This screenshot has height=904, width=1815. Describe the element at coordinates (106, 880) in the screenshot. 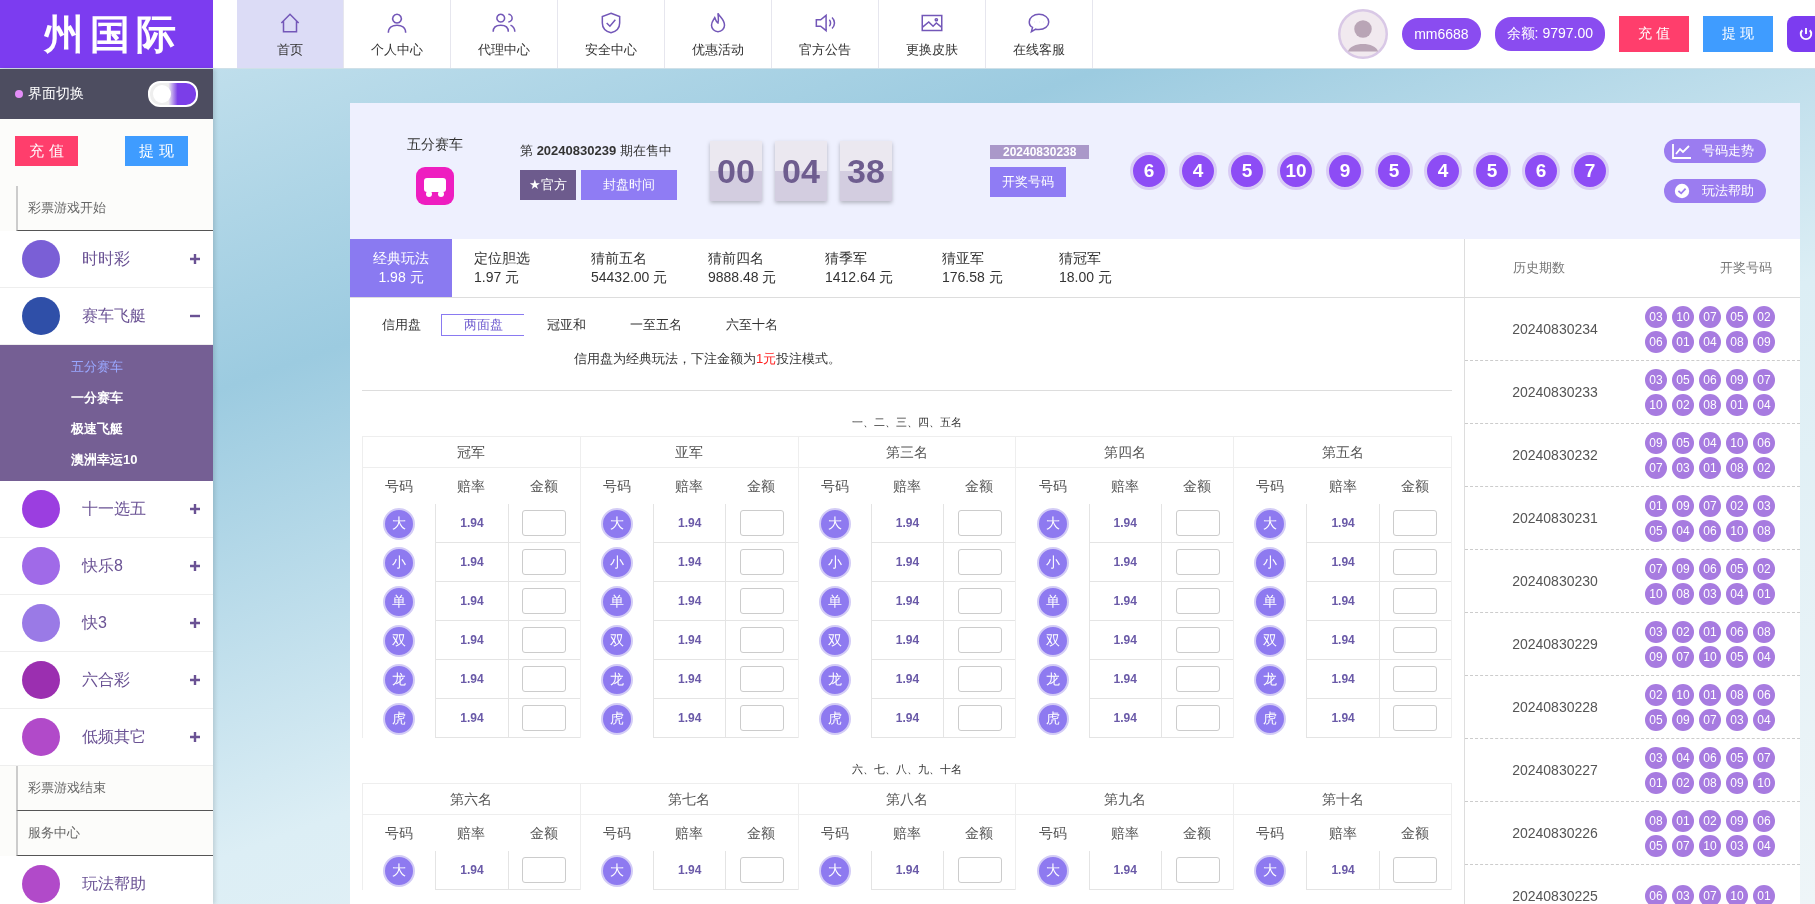

I see `game-menu-item: 玩法帮助` at that location.